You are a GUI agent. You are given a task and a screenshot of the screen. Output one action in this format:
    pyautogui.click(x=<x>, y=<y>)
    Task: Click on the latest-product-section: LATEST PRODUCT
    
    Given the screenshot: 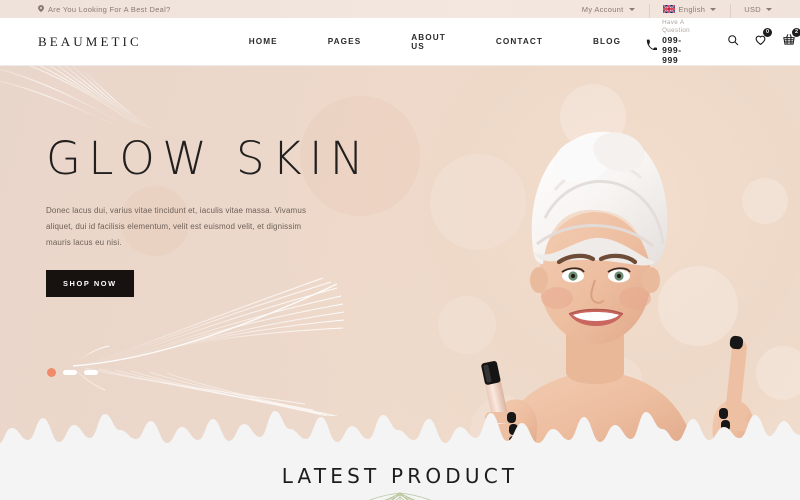 What is the action you would take?
    pyautogui.click(x=400, y=476)
    